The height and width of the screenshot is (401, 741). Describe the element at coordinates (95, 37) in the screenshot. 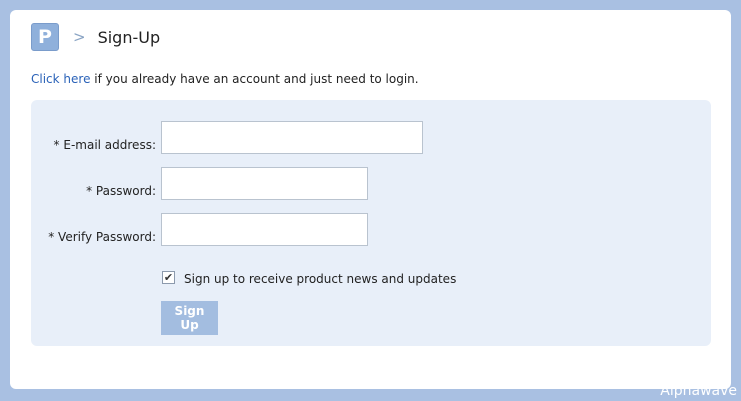

I see `breadcrumb: P > Sign-Up` at that location.